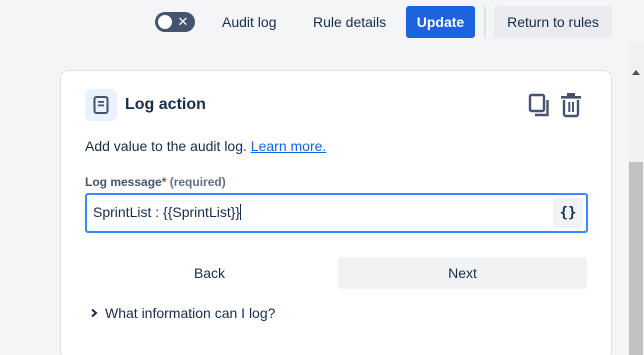  I want to click on info-expander: What information can I log?, so click(182, 314).